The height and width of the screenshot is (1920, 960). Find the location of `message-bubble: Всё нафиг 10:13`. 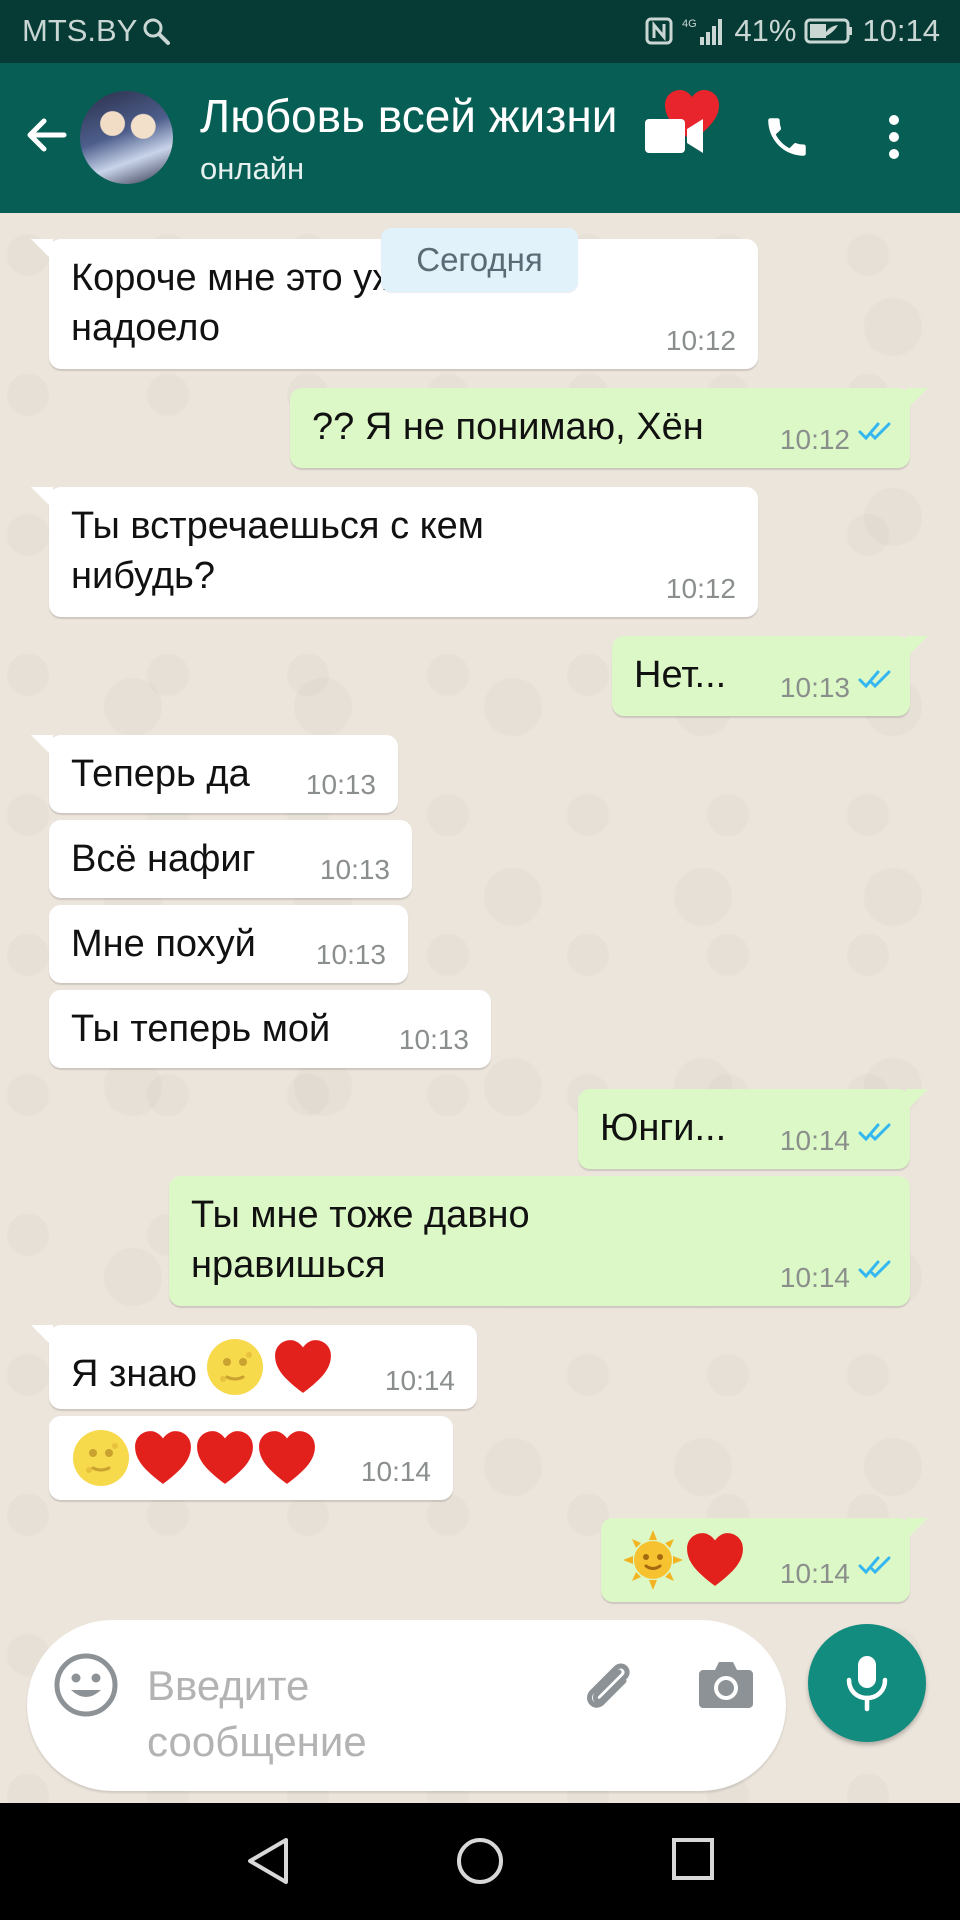

message-bubble: Всё нафиг 10:13 is located at coordinates (230, 859).